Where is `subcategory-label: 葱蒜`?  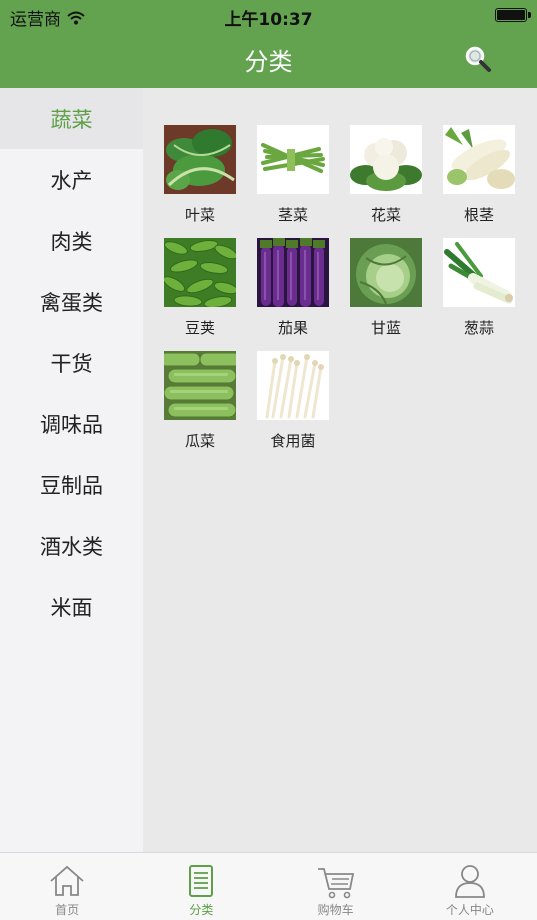 subcategory-label: 葱蒜 is located at coordinates (478, 328).